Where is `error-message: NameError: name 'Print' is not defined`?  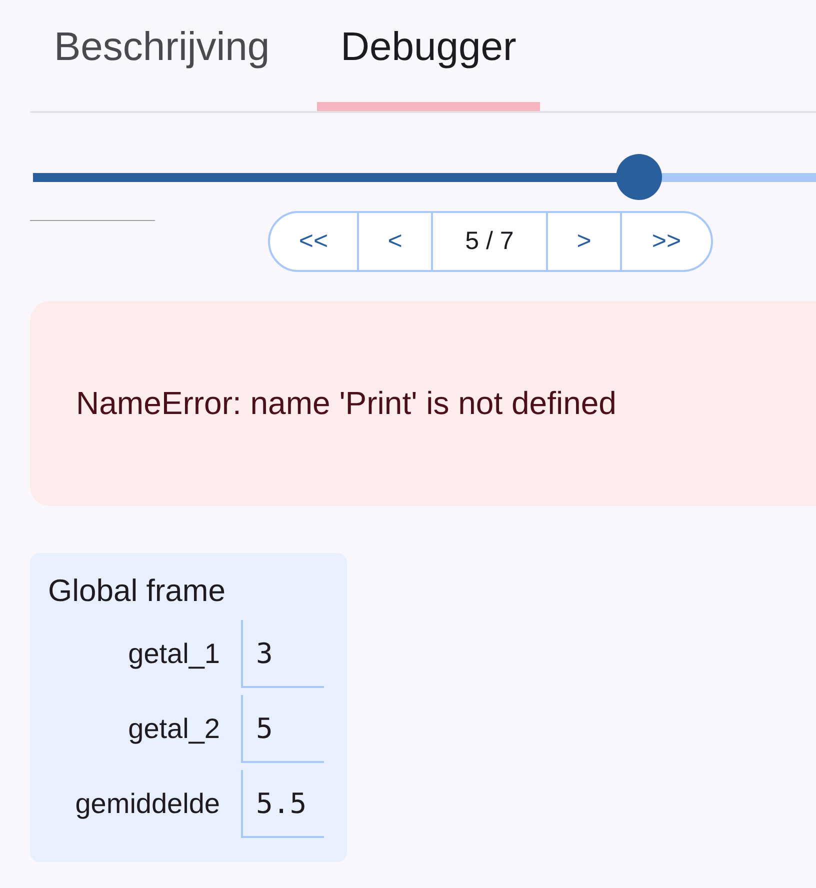
error-message: NameError: name 'Print' is not defined is located at coordinates (346, 403).